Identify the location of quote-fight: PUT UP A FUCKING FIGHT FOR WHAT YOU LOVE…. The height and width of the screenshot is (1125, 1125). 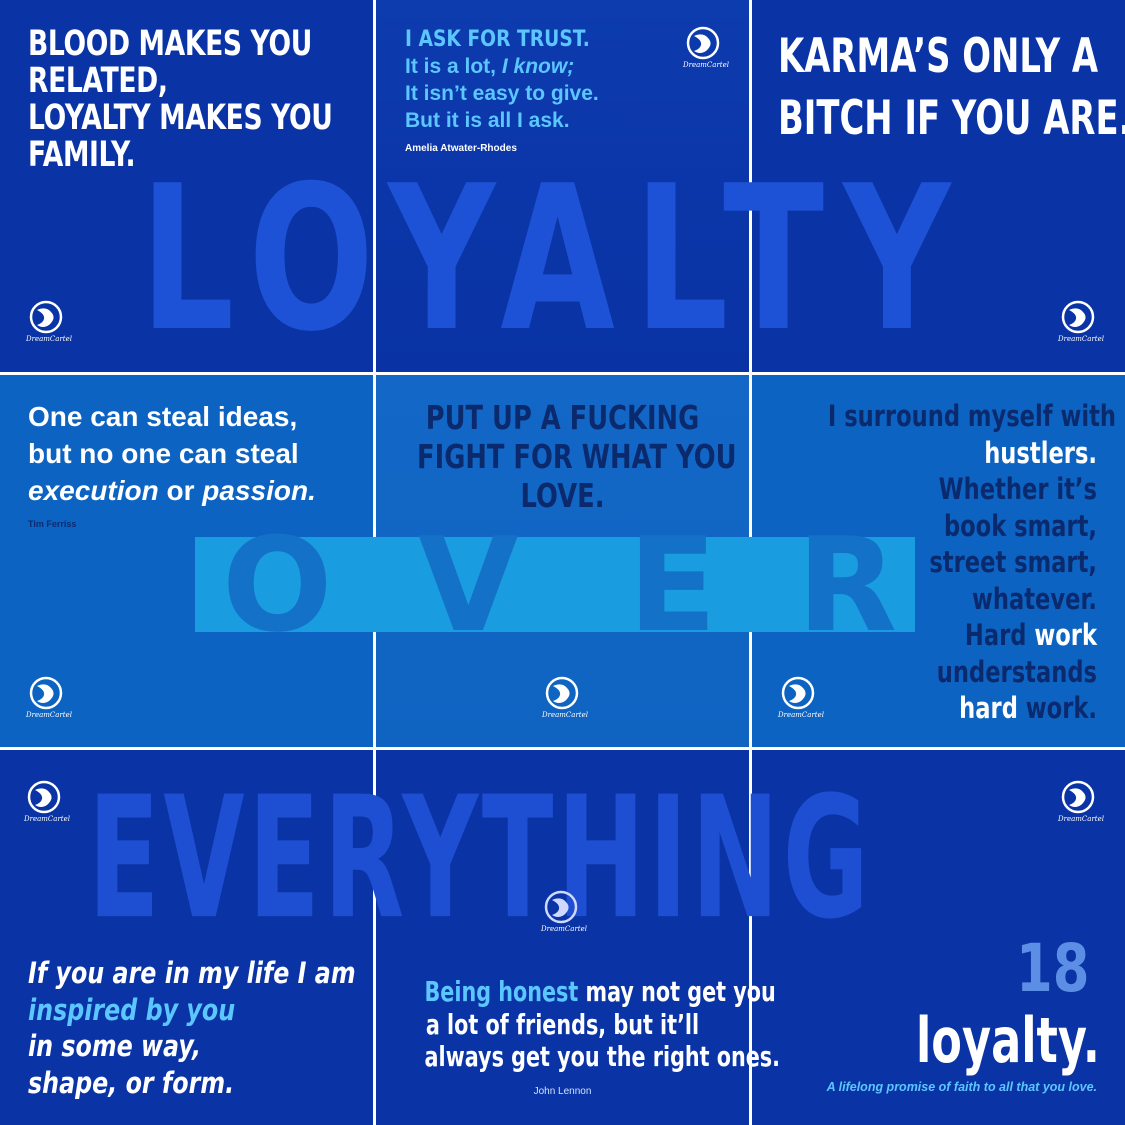
(562, 456).